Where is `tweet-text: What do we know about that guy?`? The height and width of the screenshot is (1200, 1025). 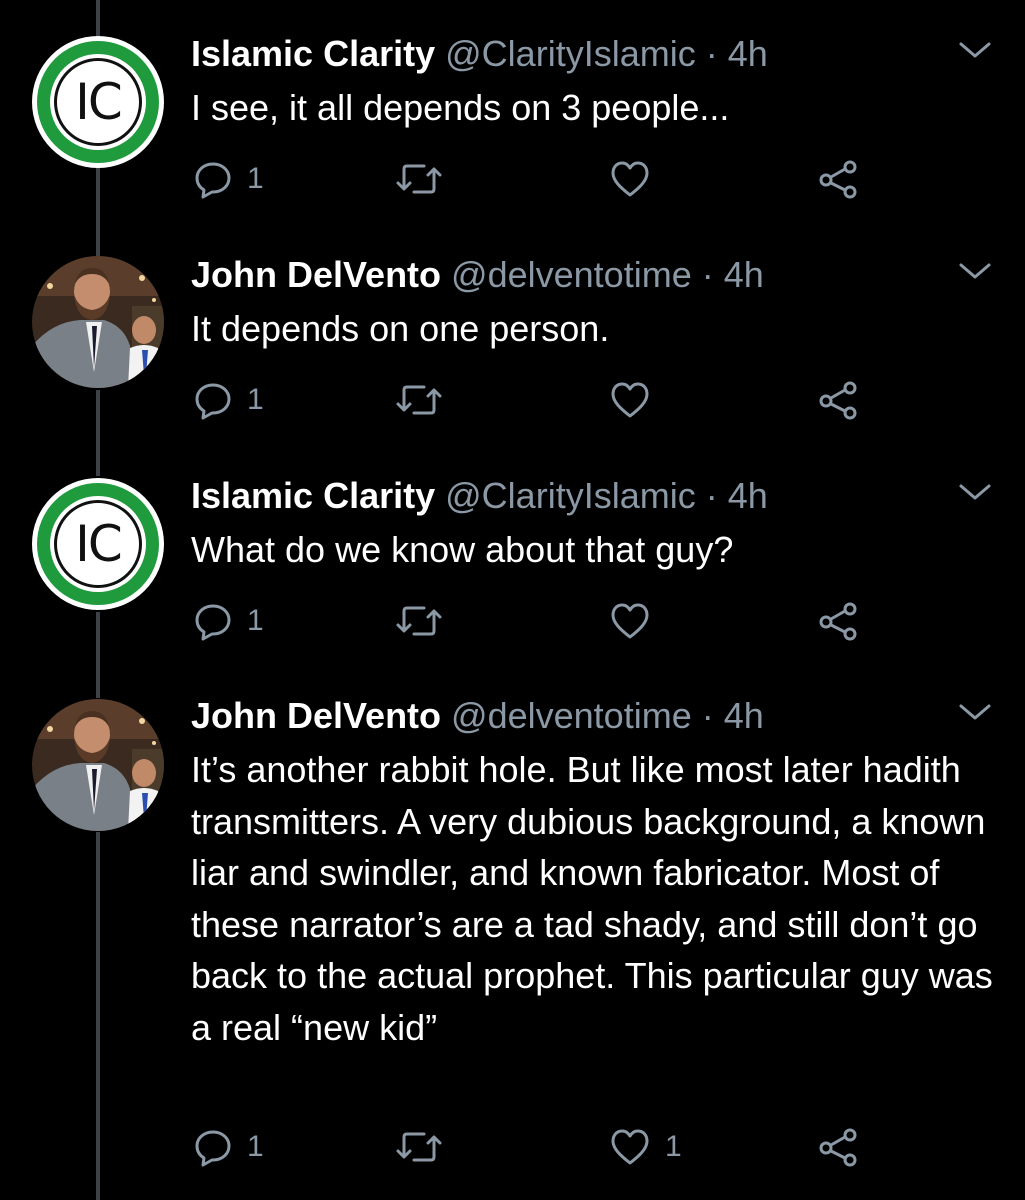
tweet-text: What do we know about that guy? is located at coordinates (462, 549).